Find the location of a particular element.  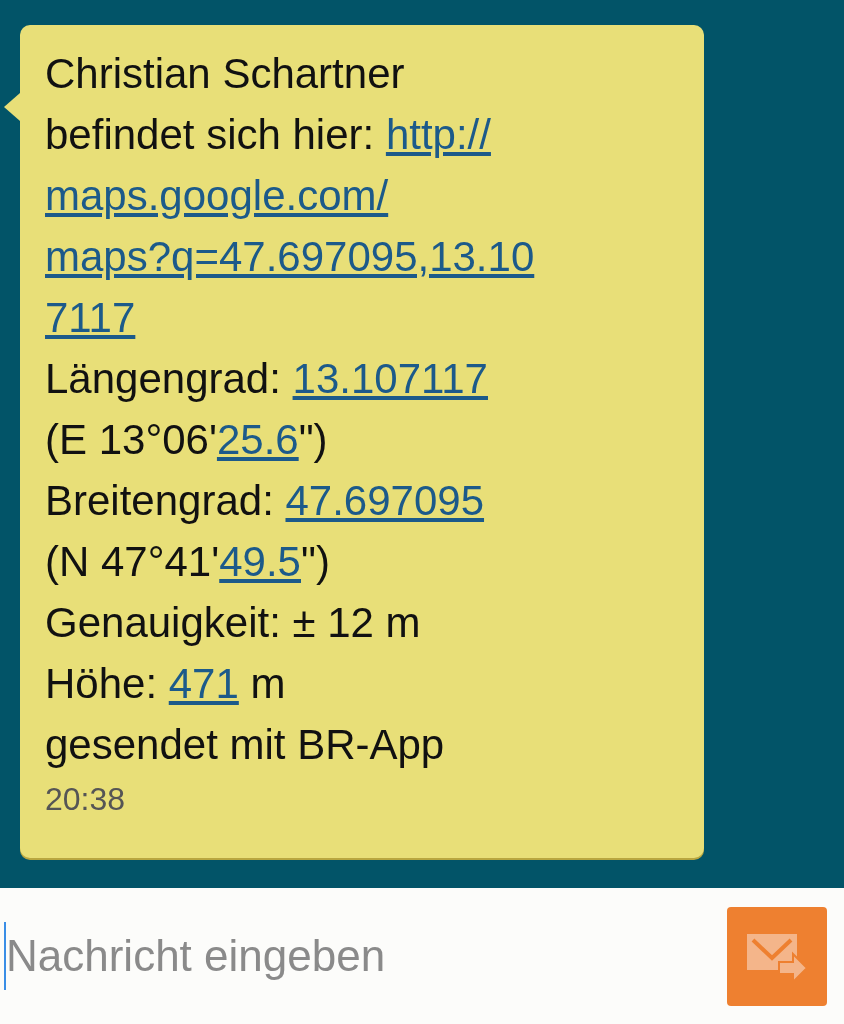

link: 7117 is located at coordinates (90, 317).